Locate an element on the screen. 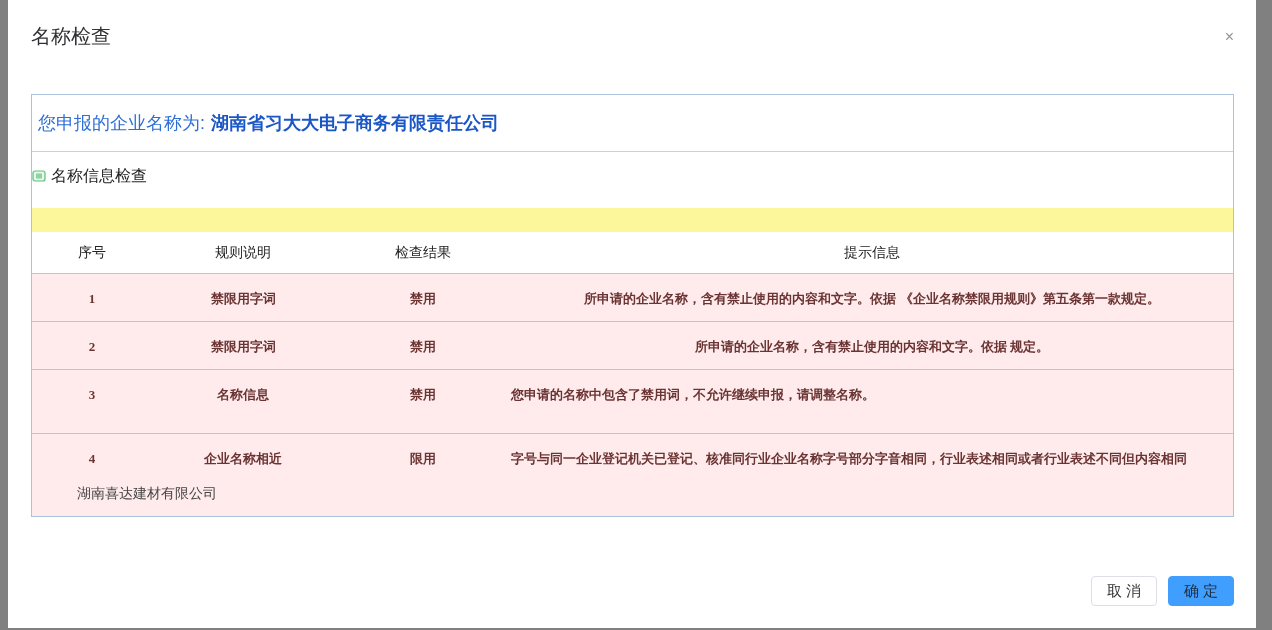  table-cell-text: 1 is located at coordinates (92, 299).